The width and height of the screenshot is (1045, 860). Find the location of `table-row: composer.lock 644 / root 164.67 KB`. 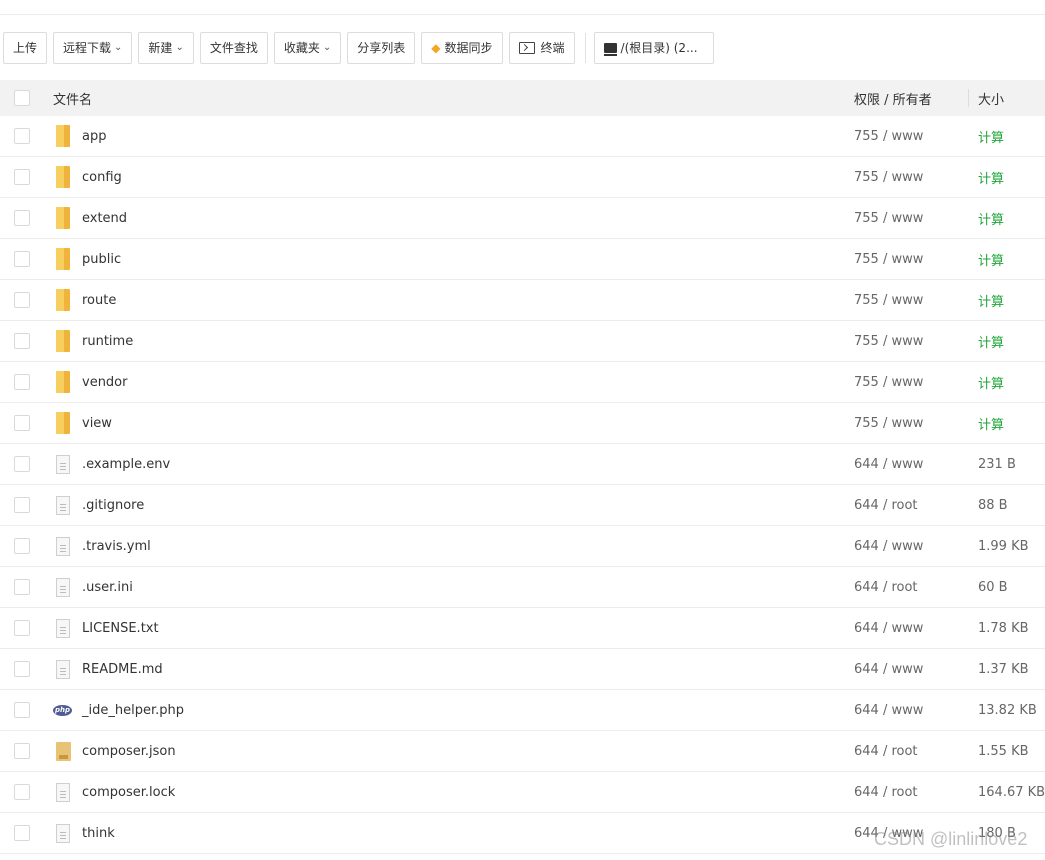

table-row: composer.lock 644 / root 164.67 KB is located at coordinates (522, 792).